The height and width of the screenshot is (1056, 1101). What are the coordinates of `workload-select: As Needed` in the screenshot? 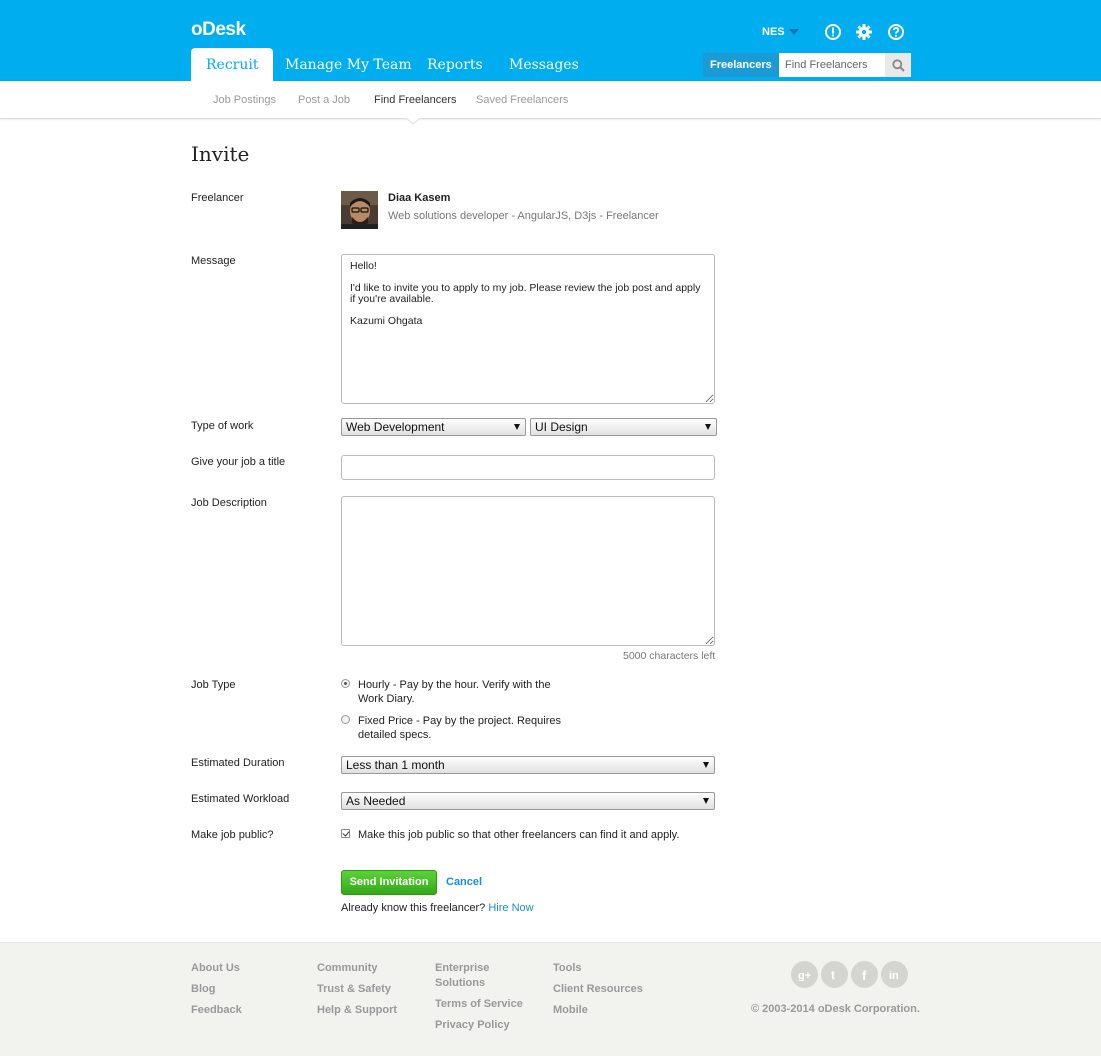 It's located at (528, 801).